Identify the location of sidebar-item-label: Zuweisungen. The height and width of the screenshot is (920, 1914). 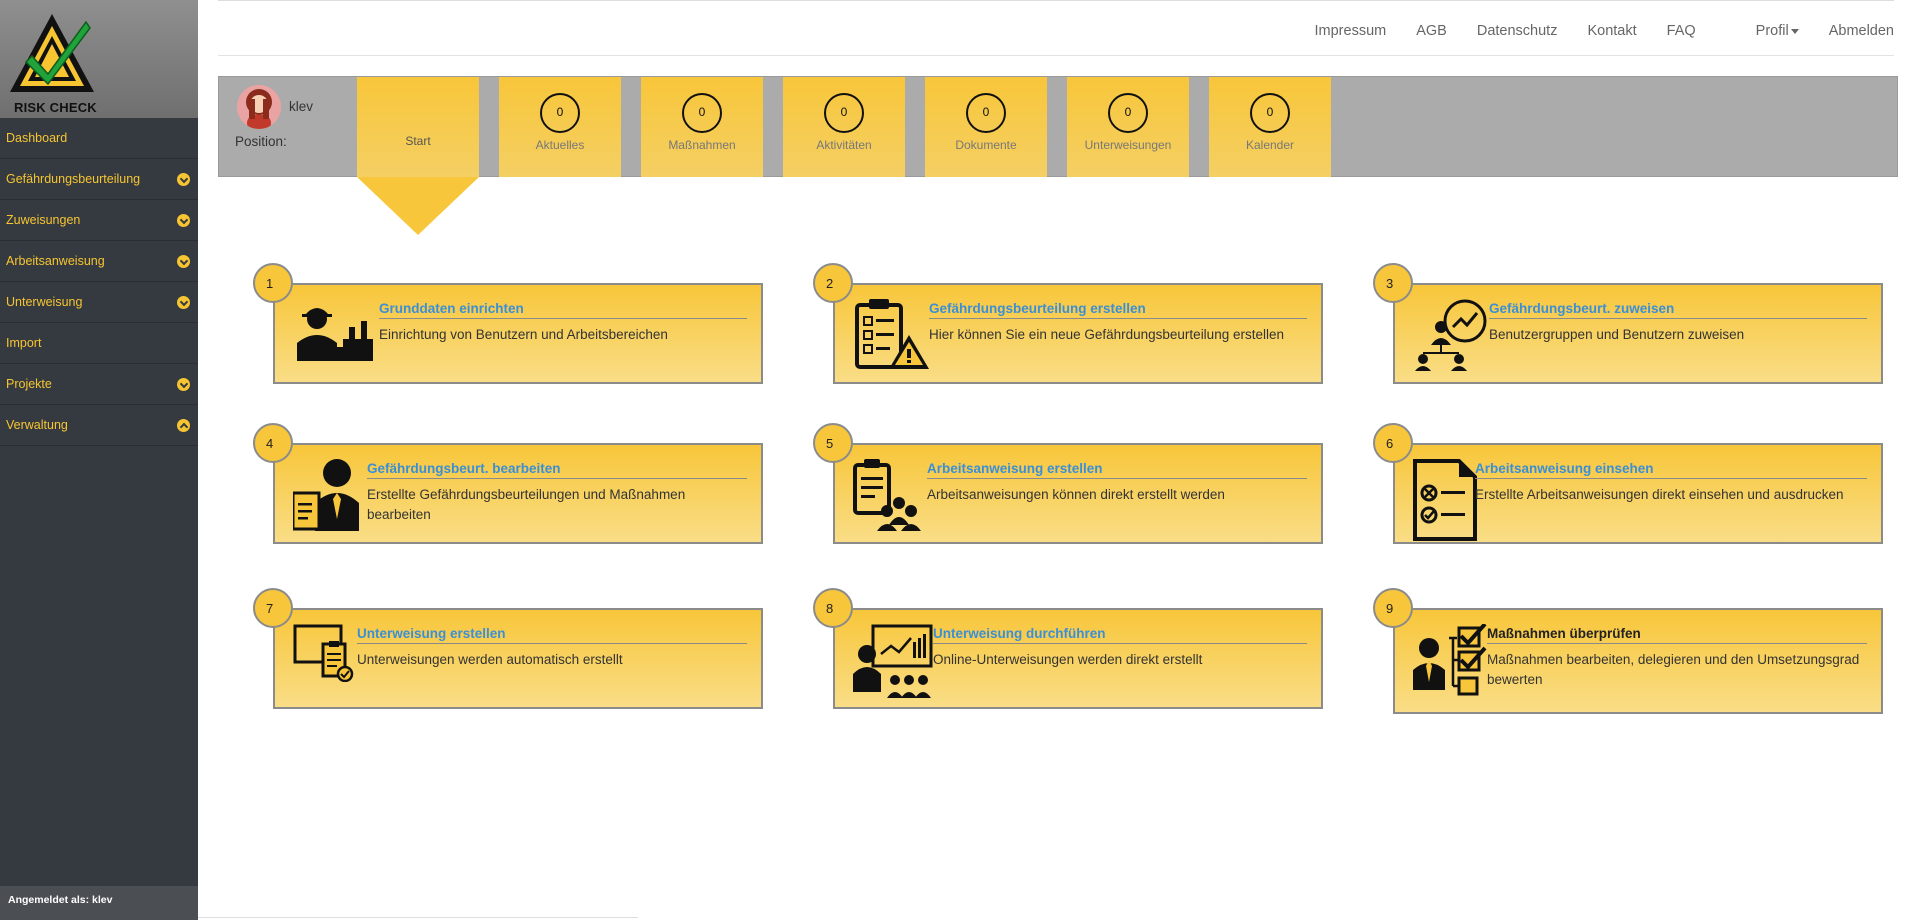
(43, 220).